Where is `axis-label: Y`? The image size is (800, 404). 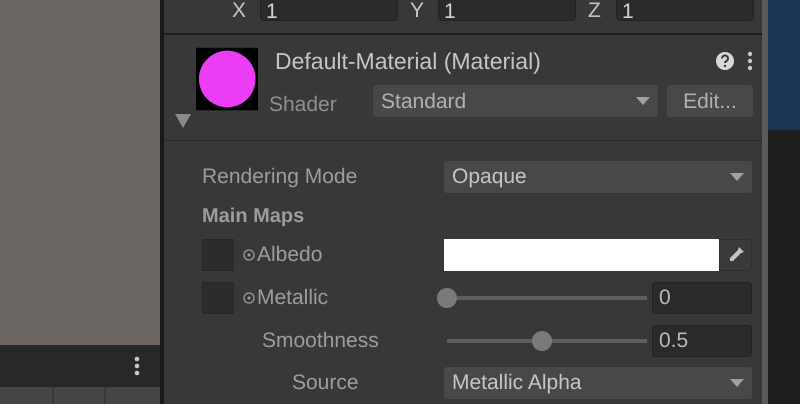 axis-label: Y is located at coordinates (418, 12).